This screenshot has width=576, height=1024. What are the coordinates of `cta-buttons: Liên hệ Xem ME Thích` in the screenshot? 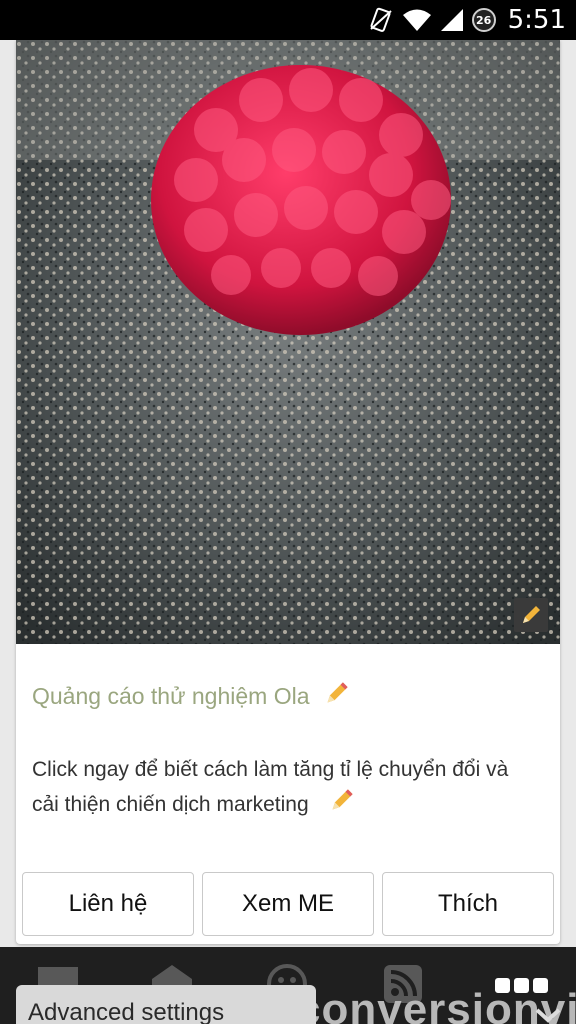 It's located at (288, 905).